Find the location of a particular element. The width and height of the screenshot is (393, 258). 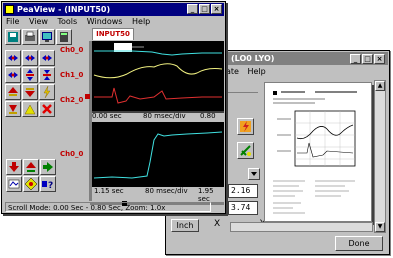

arrow-down-icon is located at coordinates (14, 167).